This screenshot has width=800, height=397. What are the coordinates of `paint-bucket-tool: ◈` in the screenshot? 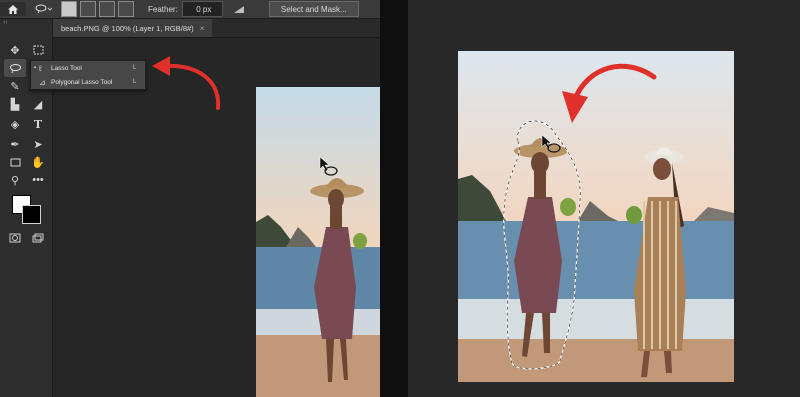 It's located at (15, 124).